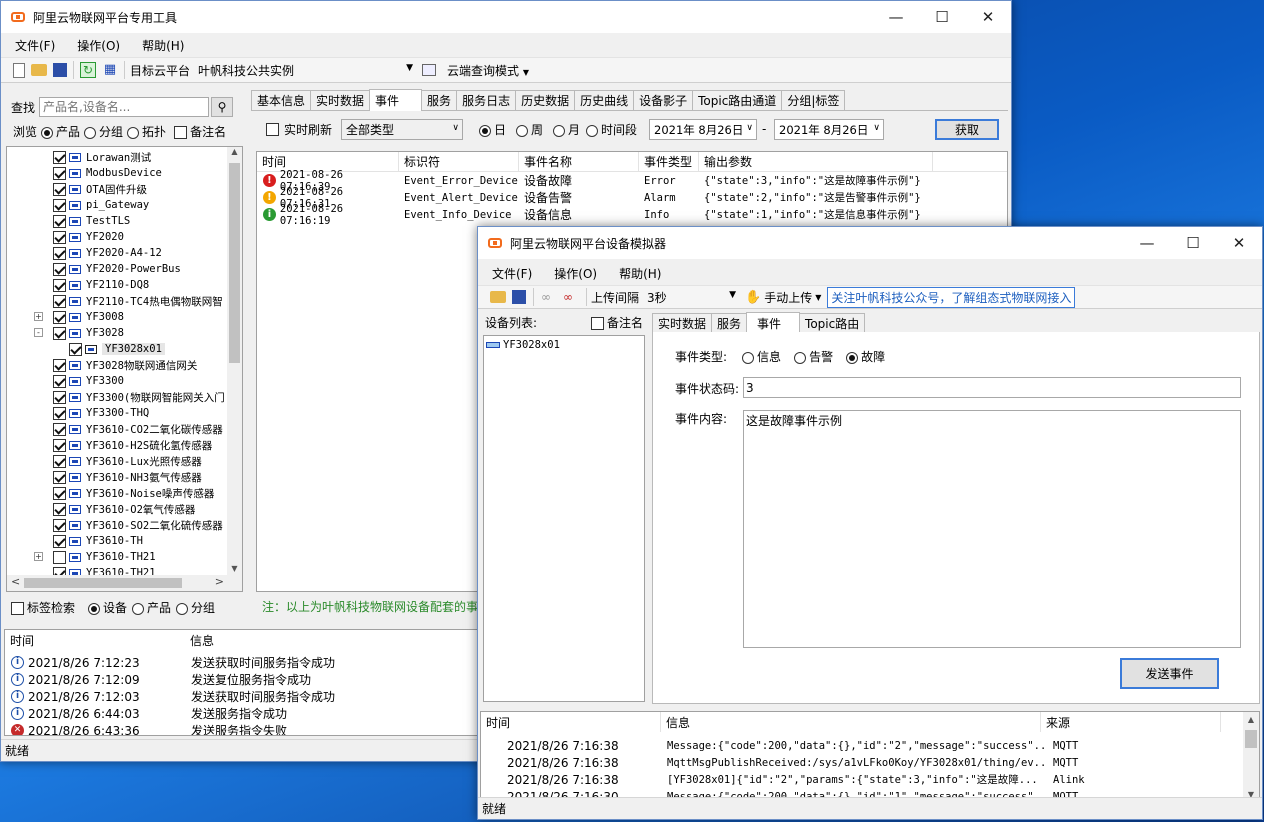  Describe the element at coordinates (195, 607) in the screenshot. I see `filter-group-radio: 分组` at that location.